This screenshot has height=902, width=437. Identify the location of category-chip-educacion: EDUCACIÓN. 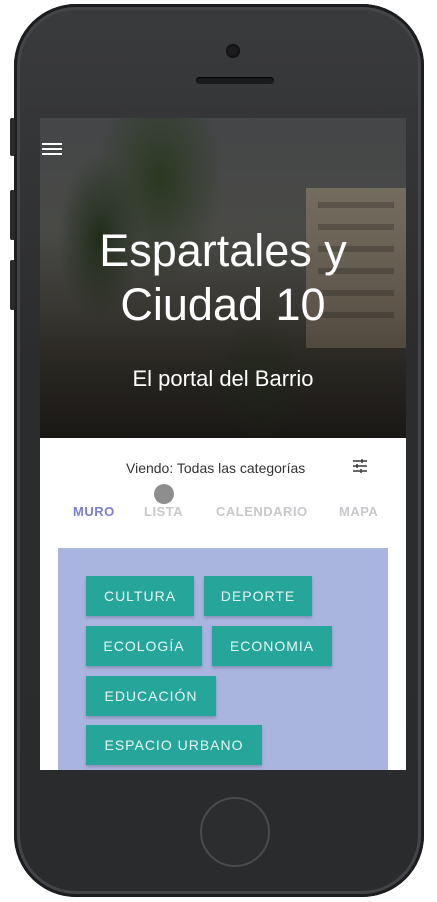
(151, 696).